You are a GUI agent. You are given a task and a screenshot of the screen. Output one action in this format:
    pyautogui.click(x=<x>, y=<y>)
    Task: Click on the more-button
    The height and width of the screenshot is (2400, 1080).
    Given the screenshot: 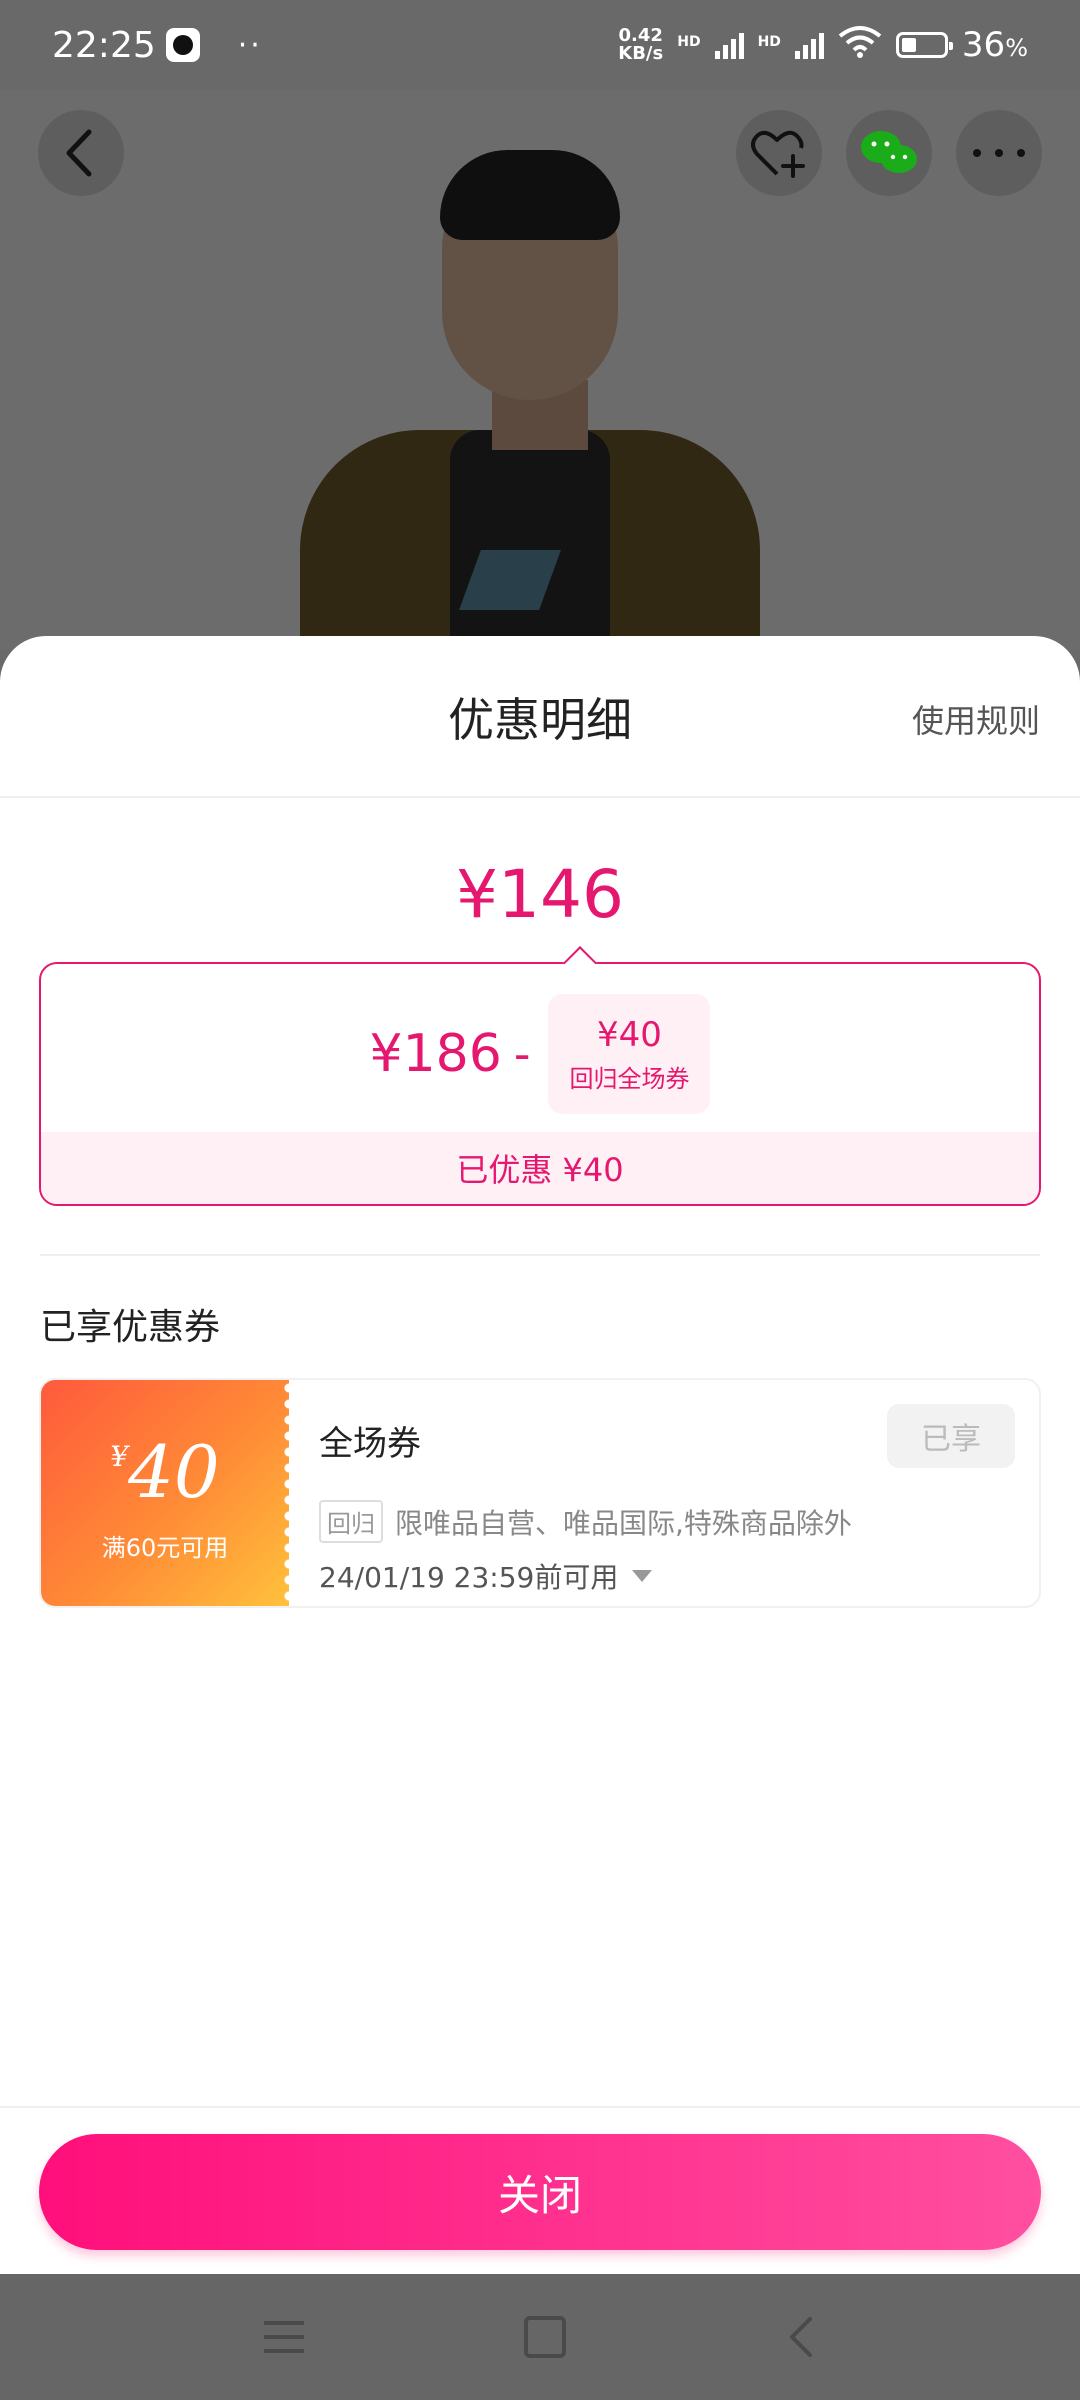 What is the action you would take?
    pyautogui.click(x=999, y=153)
    